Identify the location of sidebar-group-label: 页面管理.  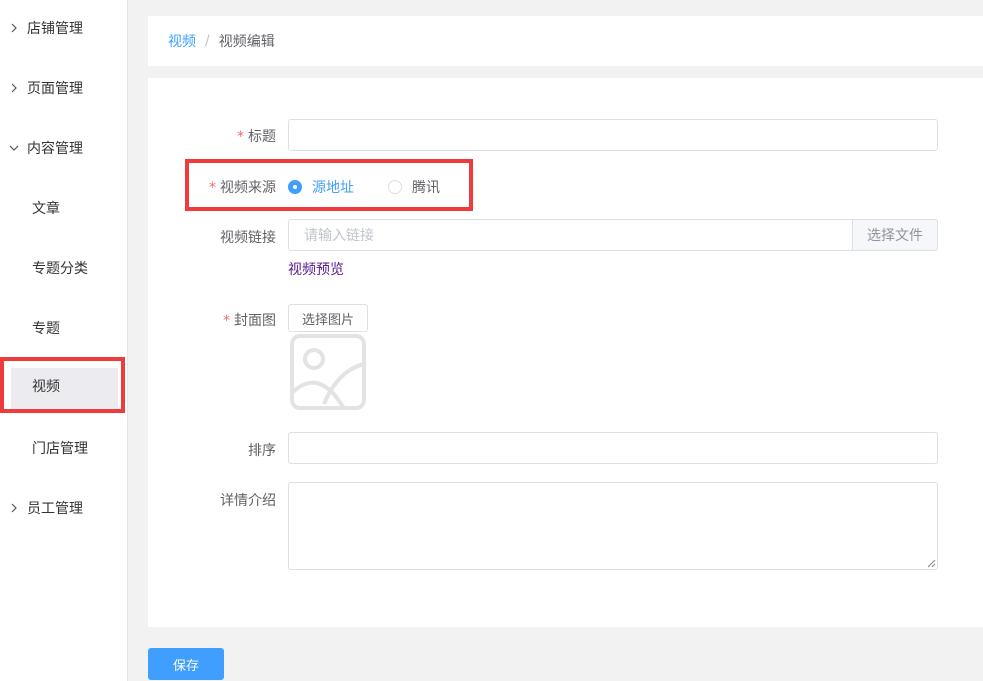
(55, 89).